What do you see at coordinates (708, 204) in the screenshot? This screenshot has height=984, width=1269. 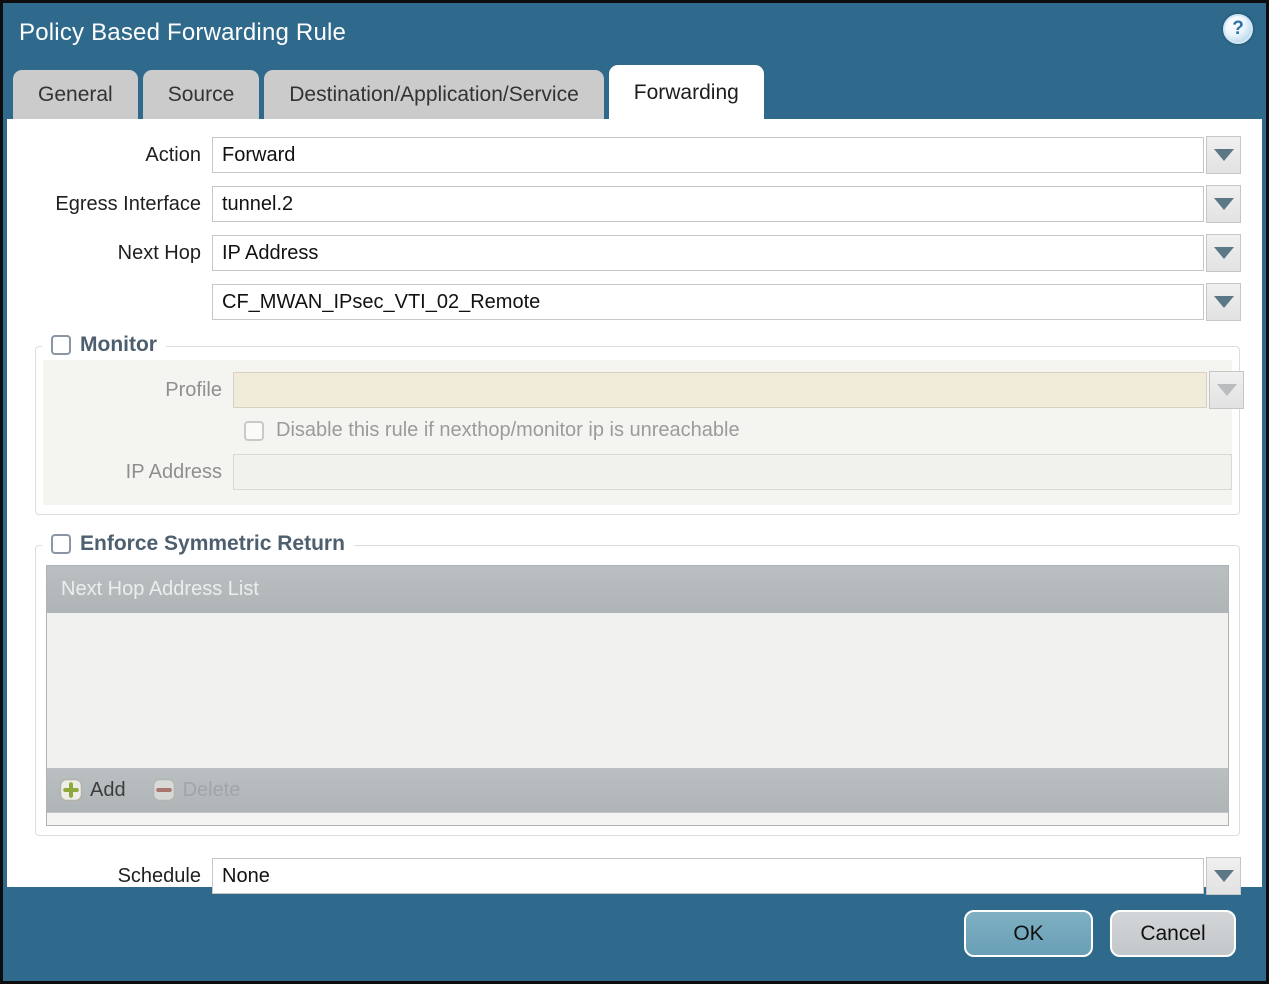 I see `egress-interface-select: tunnel.2` at bounding box center [708, 204].